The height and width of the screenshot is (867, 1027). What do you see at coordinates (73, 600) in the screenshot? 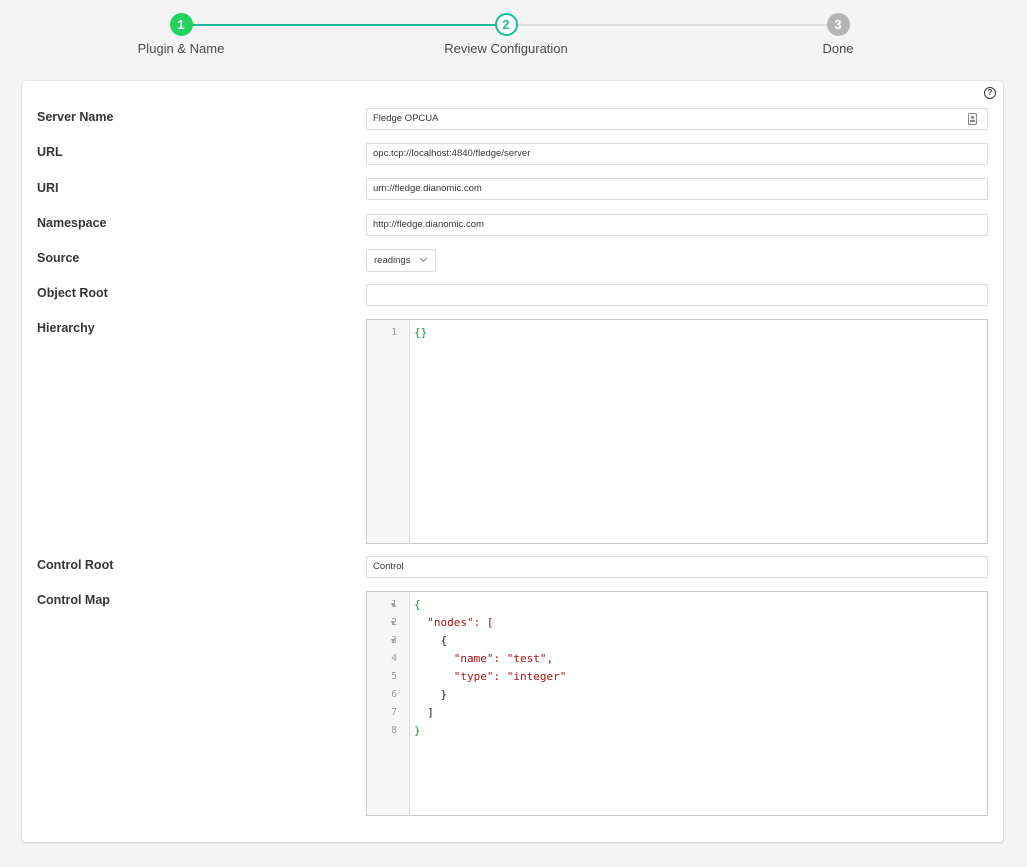
I see `control-map-label: Control Map` at bounding box center [73, 600].